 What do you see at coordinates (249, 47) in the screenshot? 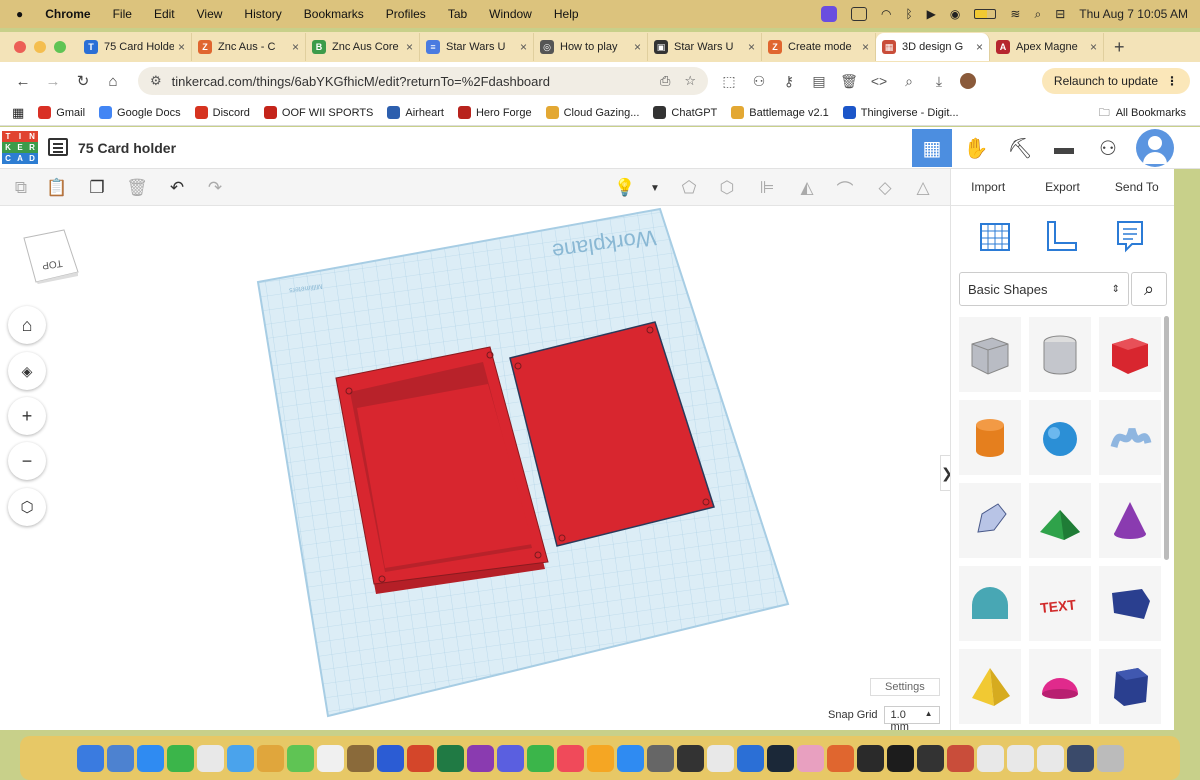
I see `browser-tab: Z Znc Aus - C ×` at bounding box center [249, 47].